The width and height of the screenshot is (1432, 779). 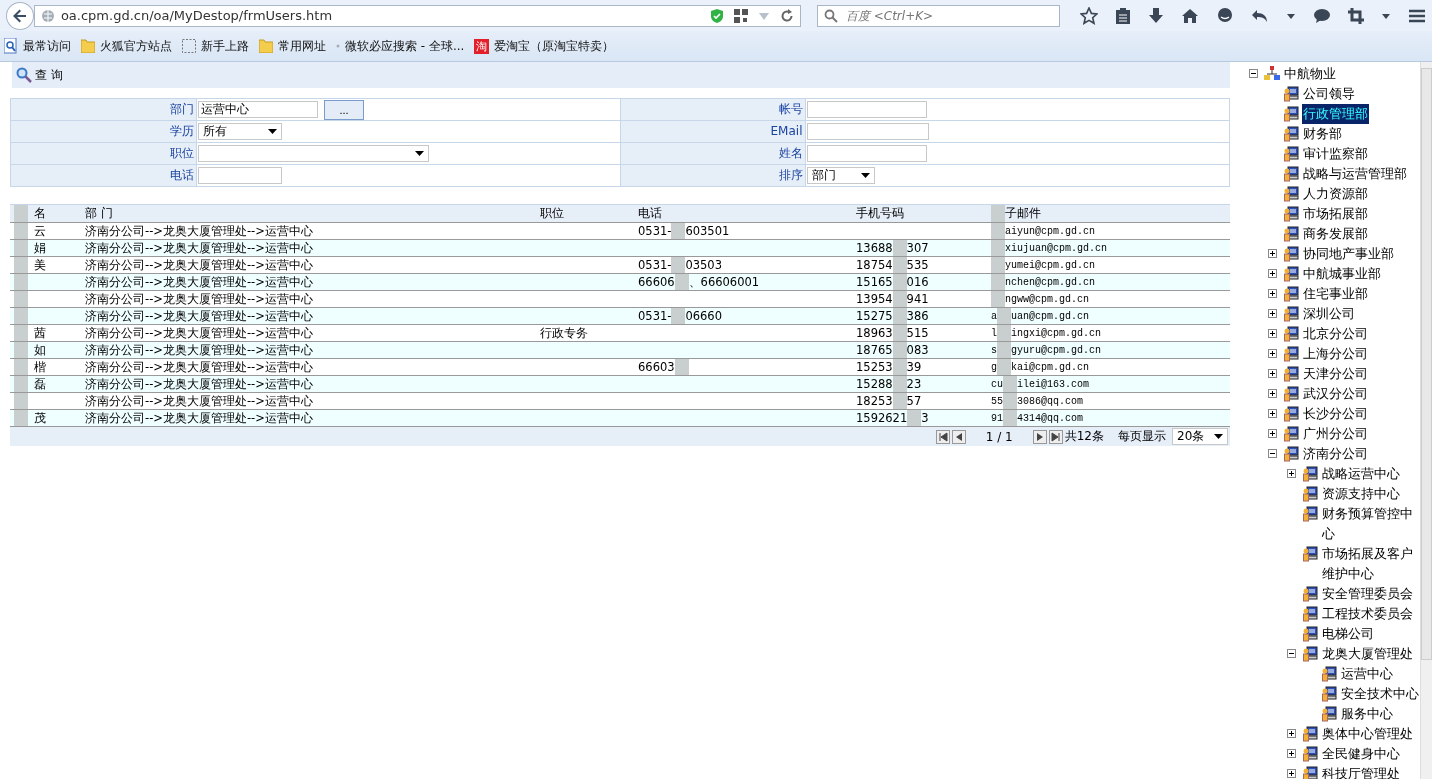 I want to click on qr-code-icon, so click(x=740, y=15).